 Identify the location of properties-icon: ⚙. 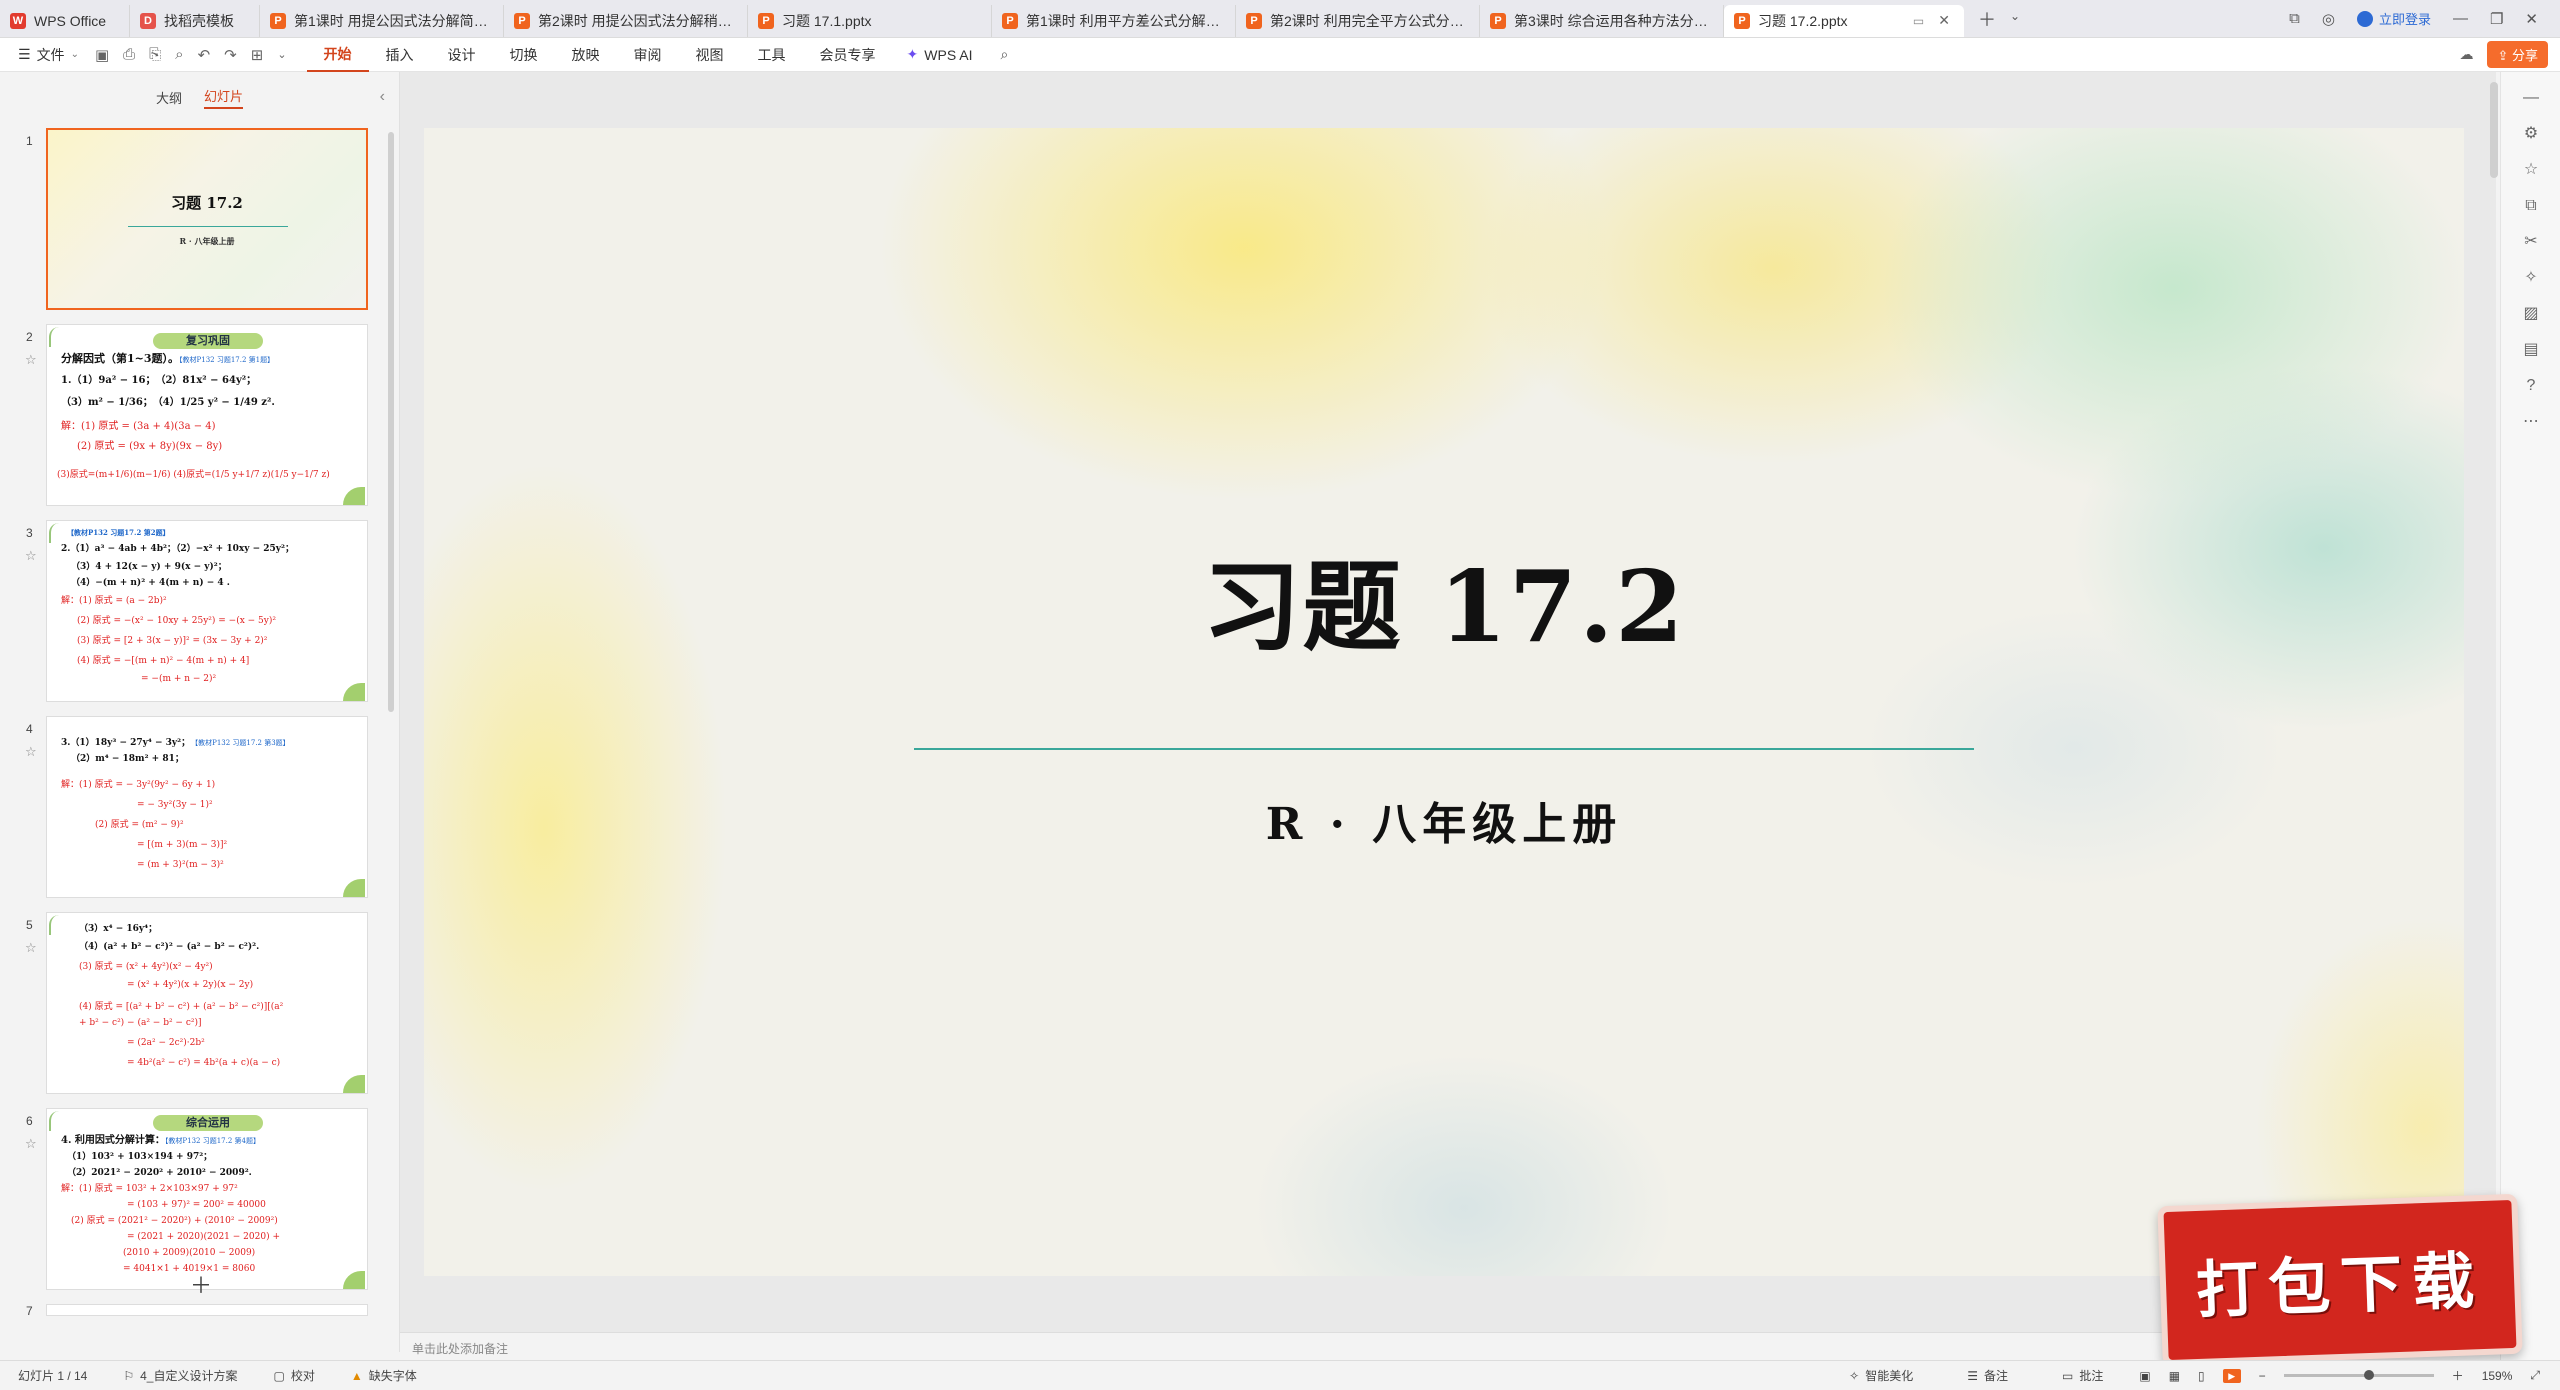
(2531, 134).